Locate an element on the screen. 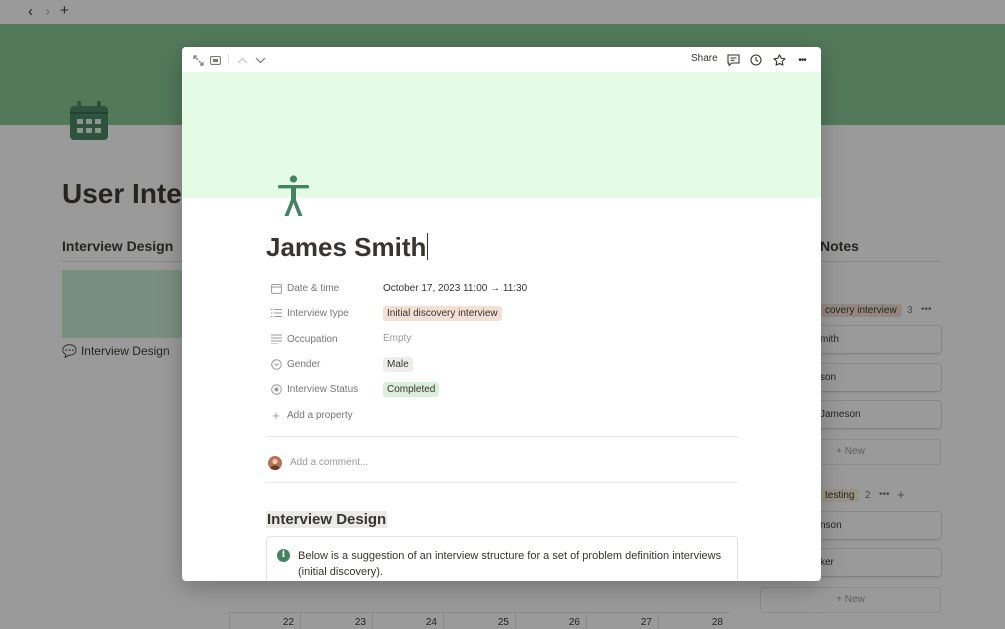 The width and height of the screenshot is (1005, 629). gender-value: Male is located at coordinates (398, 364).